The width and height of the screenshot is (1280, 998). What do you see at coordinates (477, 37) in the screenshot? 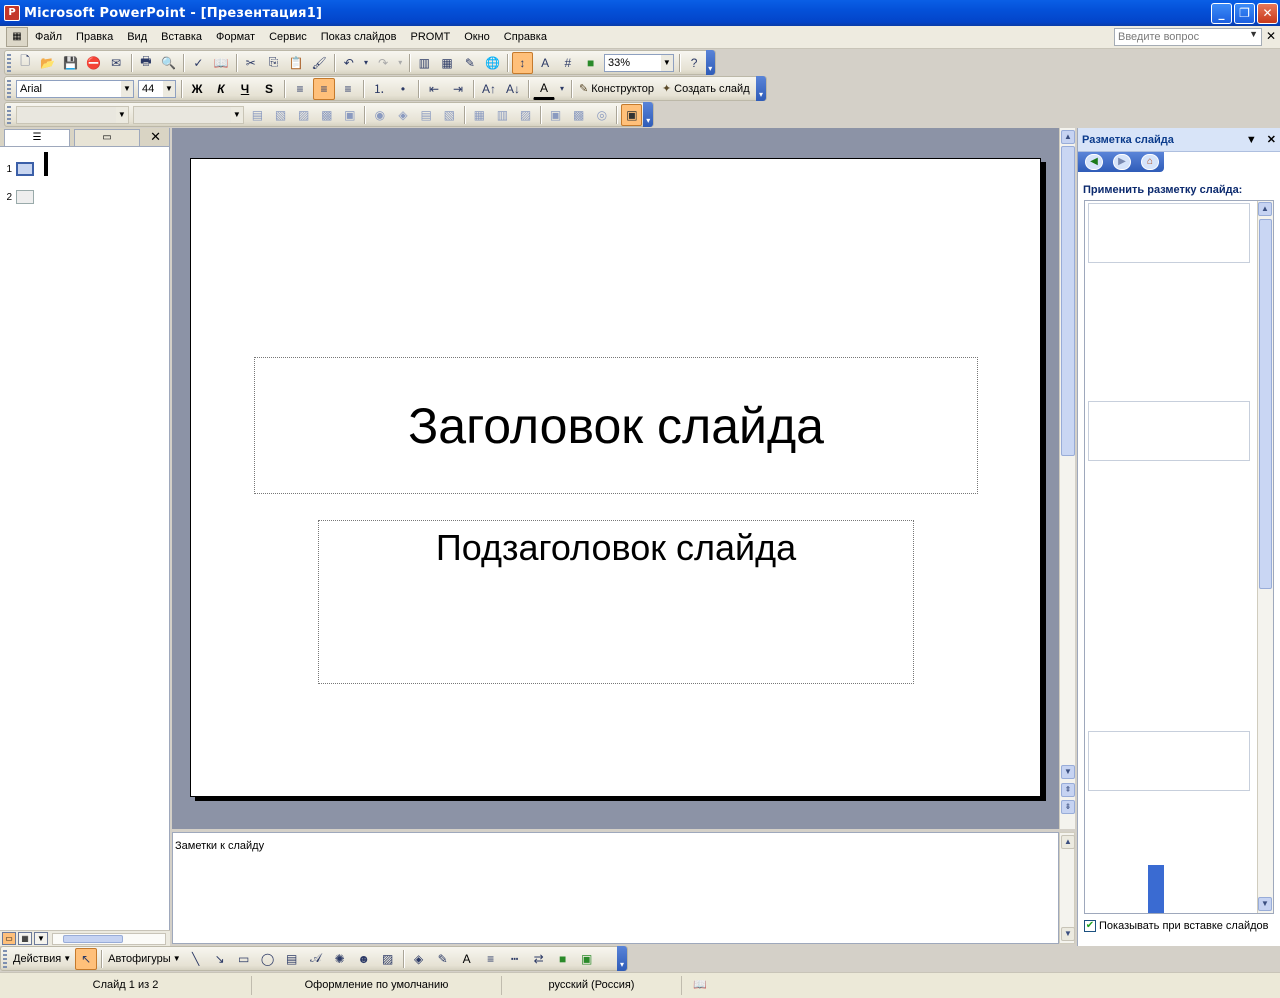
I see `menu-window: Окно` at bounding box center [477, 37].